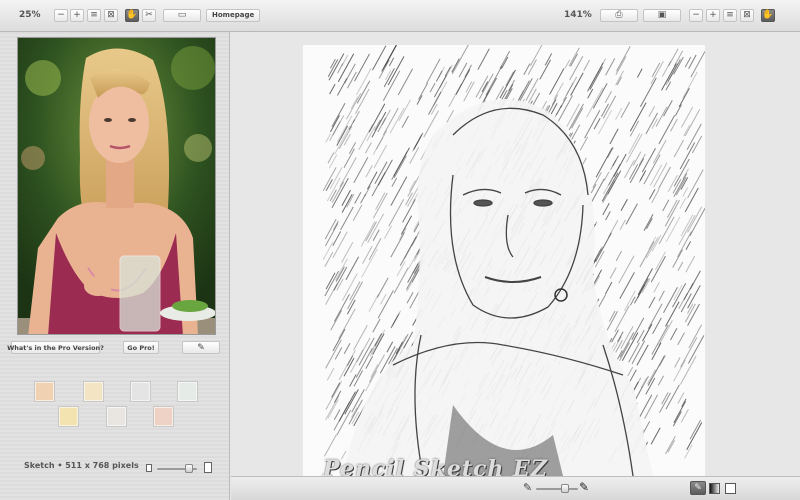  Describe the element at coordinates (565, 488) in the screenshot. I see `pencil-slider-thumb` at that location.